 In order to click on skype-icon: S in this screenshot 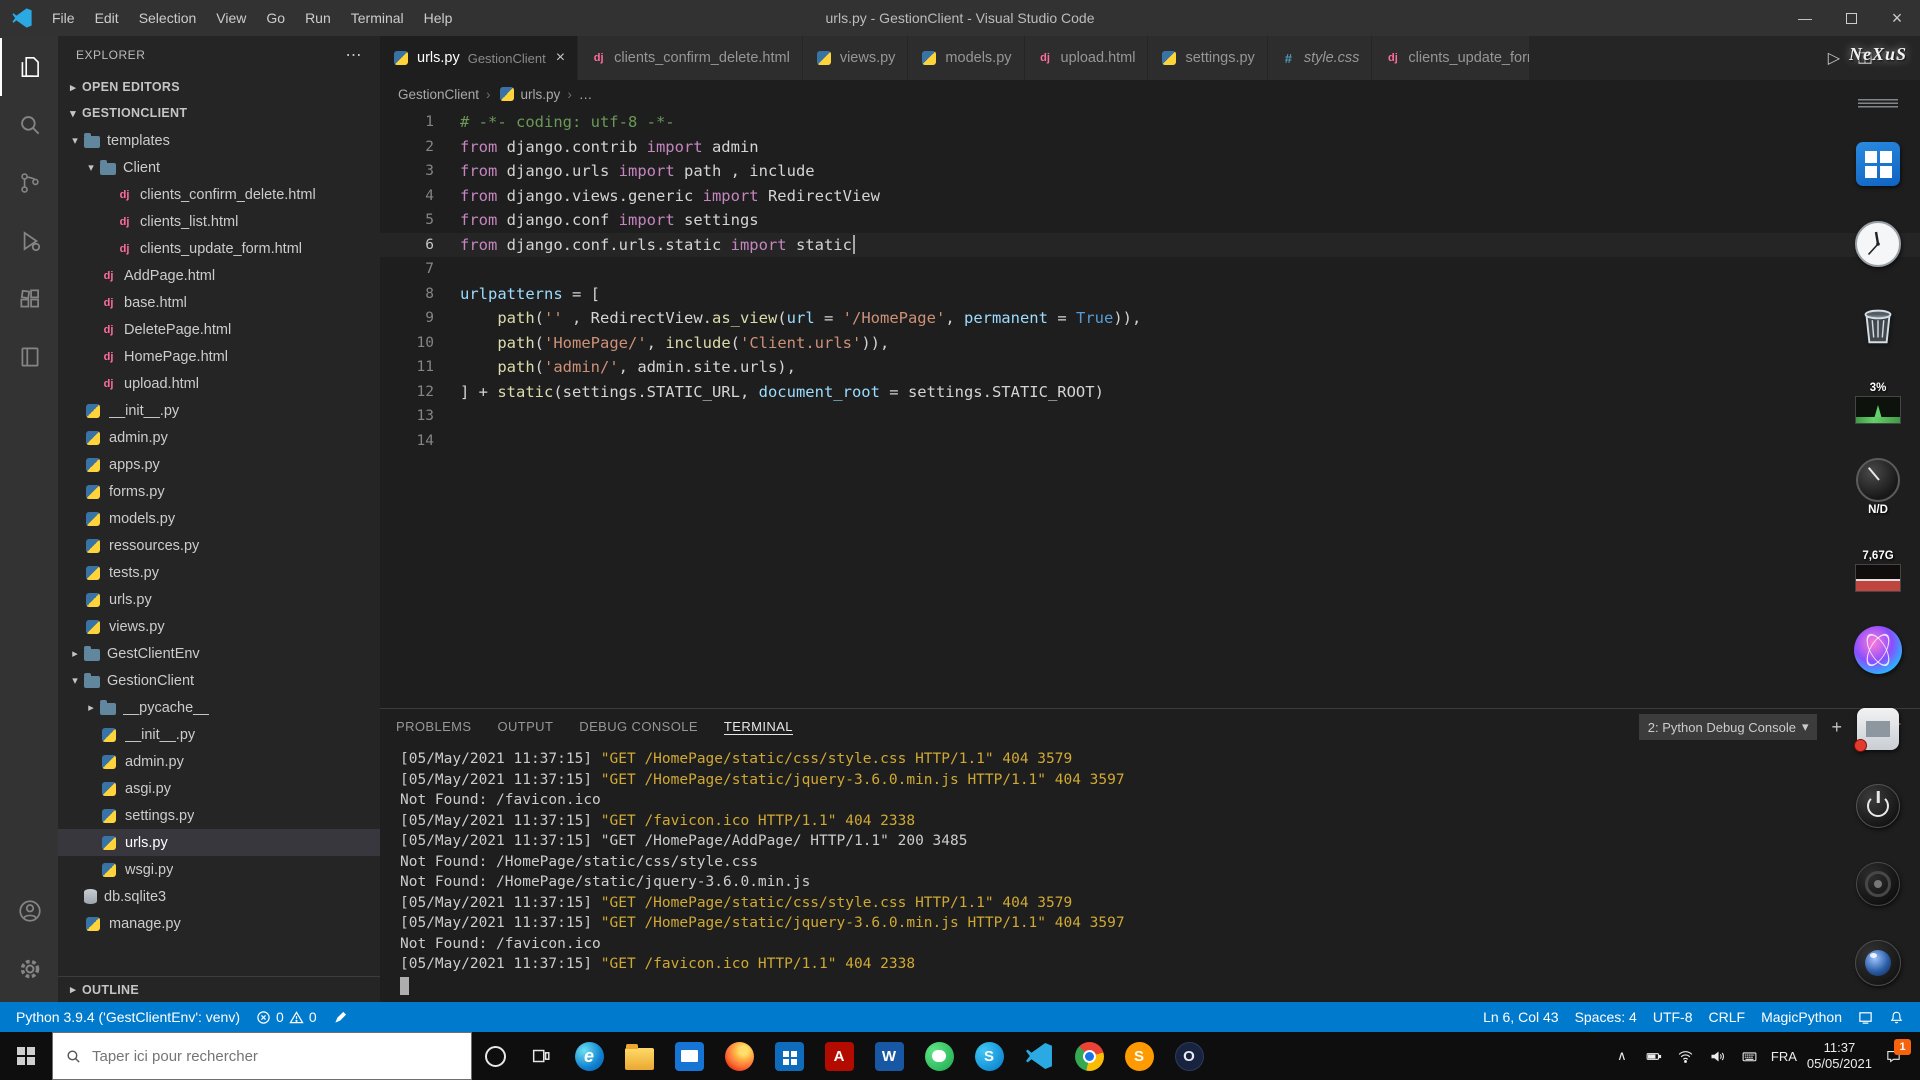, I will do `click(989, 1056)`.